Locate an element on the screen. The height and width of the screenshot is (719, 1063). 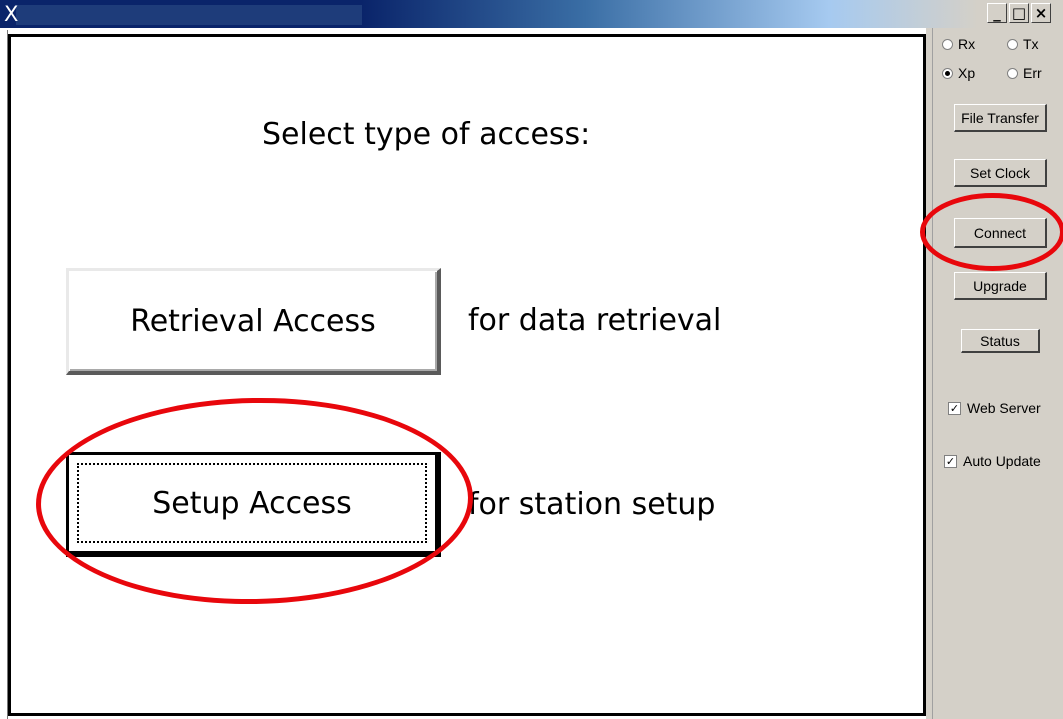
window-title-area is located at coordinates (189, 15).